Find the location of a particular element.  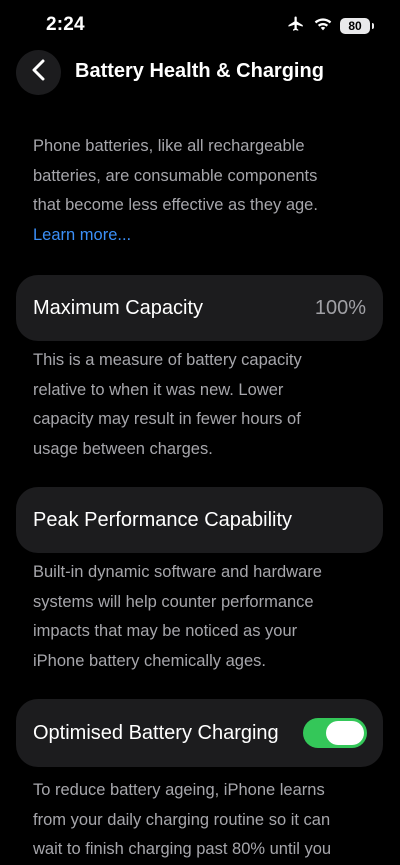

status-bar: 2:24 80 is located at coordinates (200, 25).